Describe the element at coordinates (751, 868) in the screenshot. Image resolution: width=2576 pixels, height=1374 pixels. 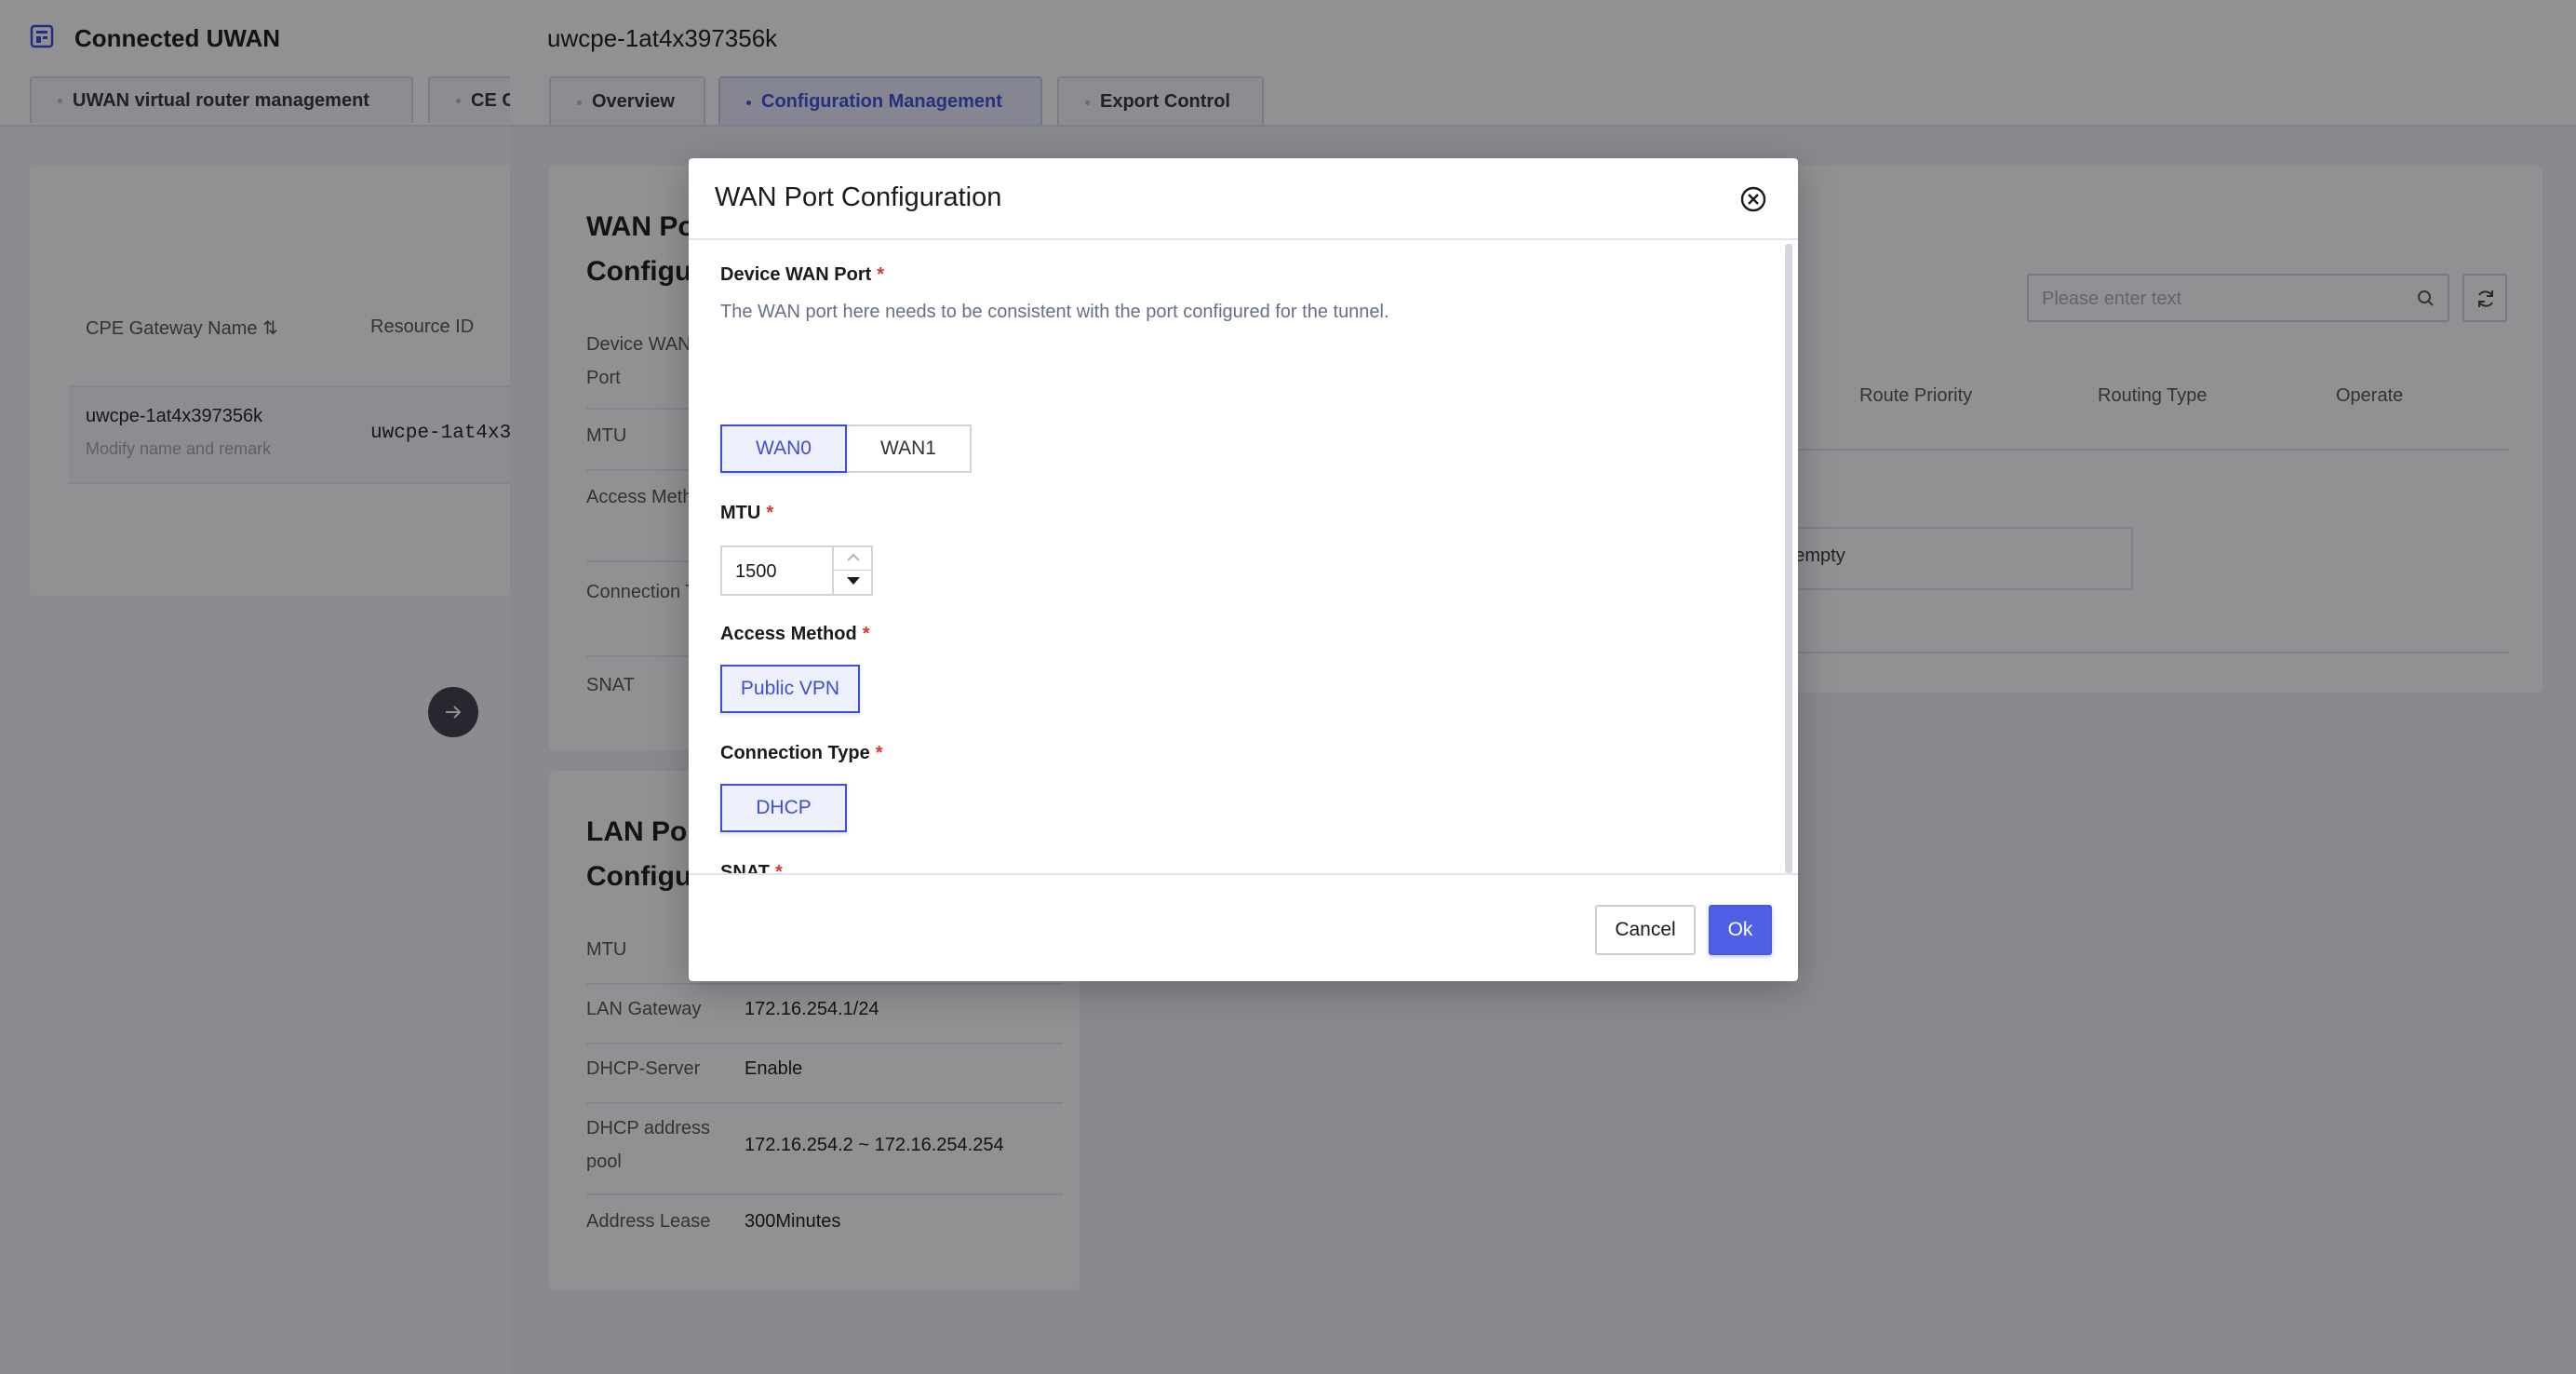
I see `field-label-snat: SNAT *` at that location.